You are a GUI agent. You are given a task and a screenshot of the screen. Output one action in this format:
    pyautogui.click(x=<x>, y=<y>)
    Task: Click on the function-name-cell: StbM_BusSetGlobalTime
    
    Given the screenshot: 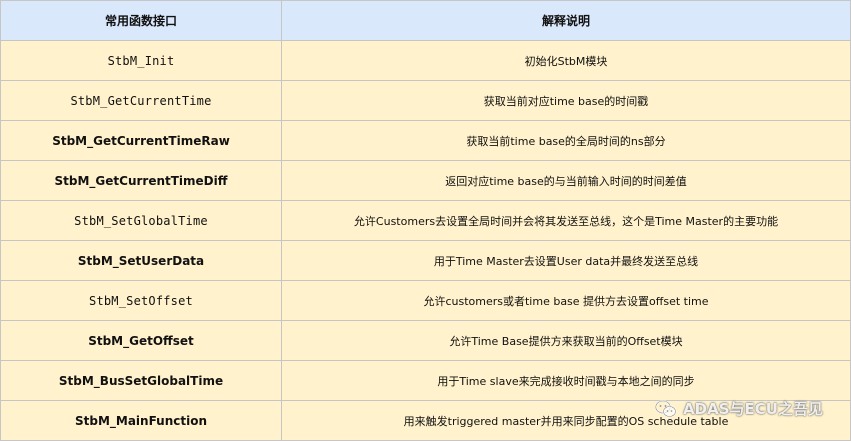 What is the action you would take?
    pyautogui.click(x=141, y=380)
    